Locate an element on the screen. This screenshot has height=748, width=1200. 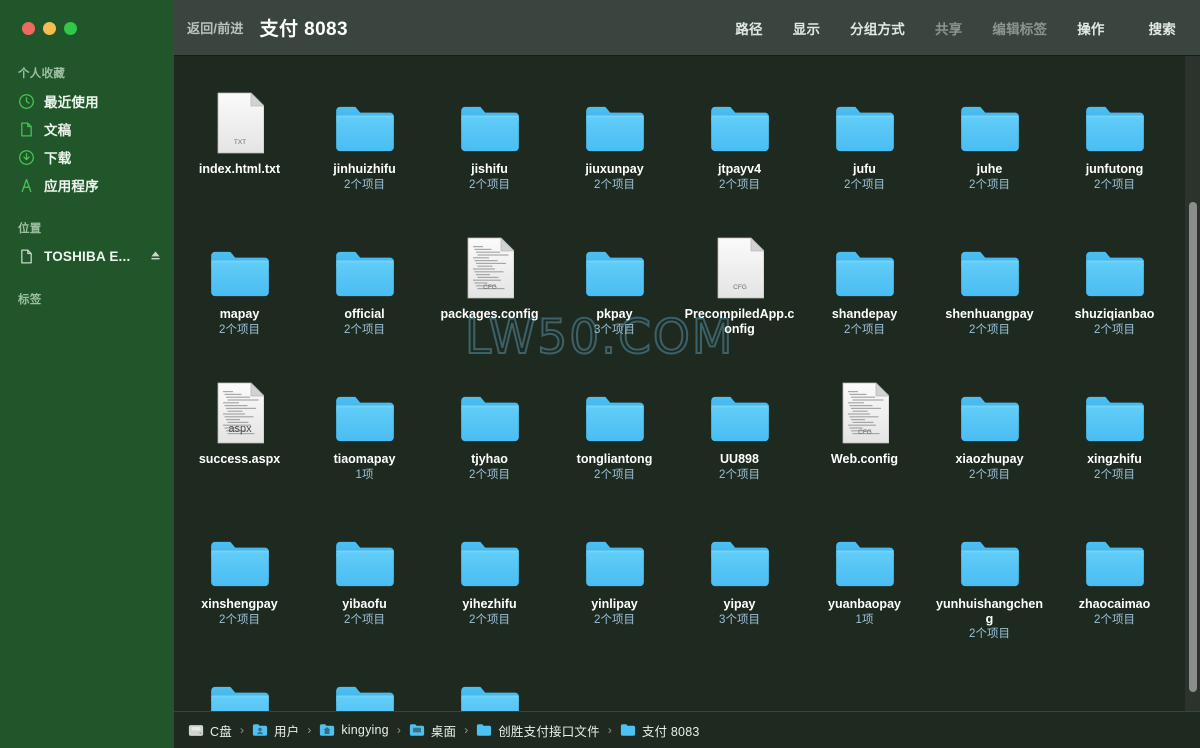
breadcrumb-item: 用户 is located at coordinates (275, 730).